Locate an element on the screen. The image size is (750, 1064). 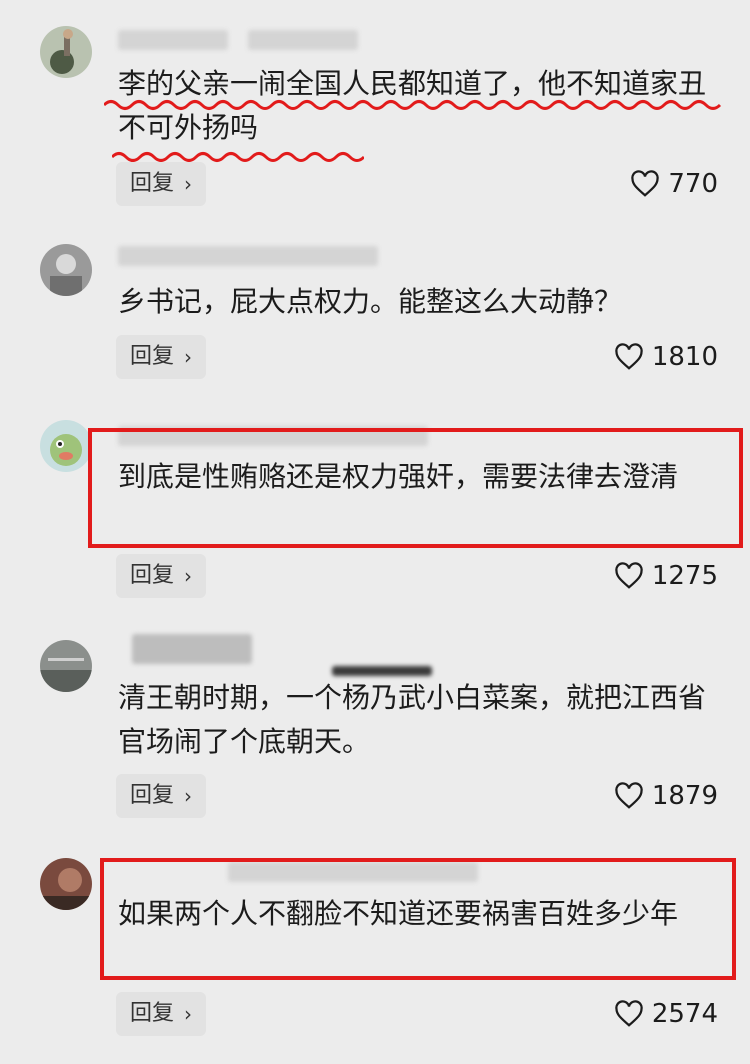
like-count: 1810 is located at coordinates (684, 357).